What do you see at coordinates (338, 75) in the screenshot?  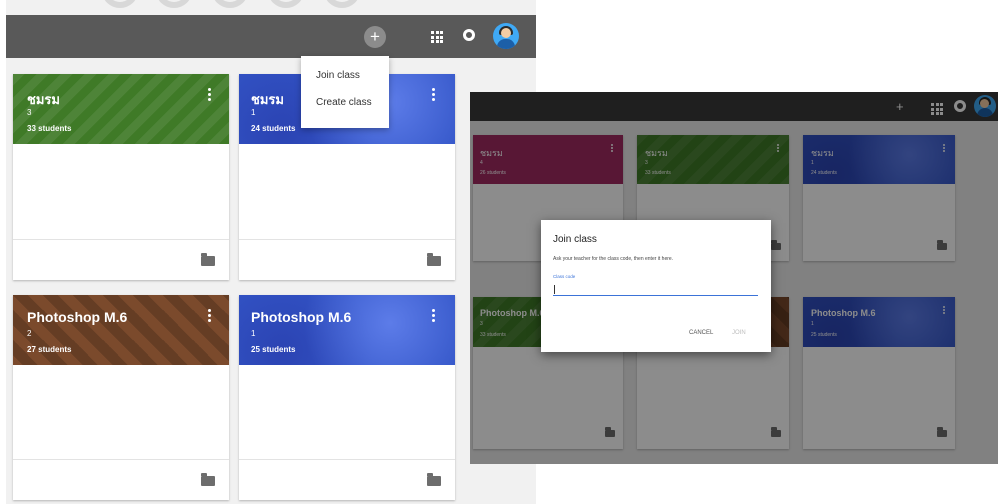 I see `menu-item-join-class: Join class` at bounding box center [338, 75].